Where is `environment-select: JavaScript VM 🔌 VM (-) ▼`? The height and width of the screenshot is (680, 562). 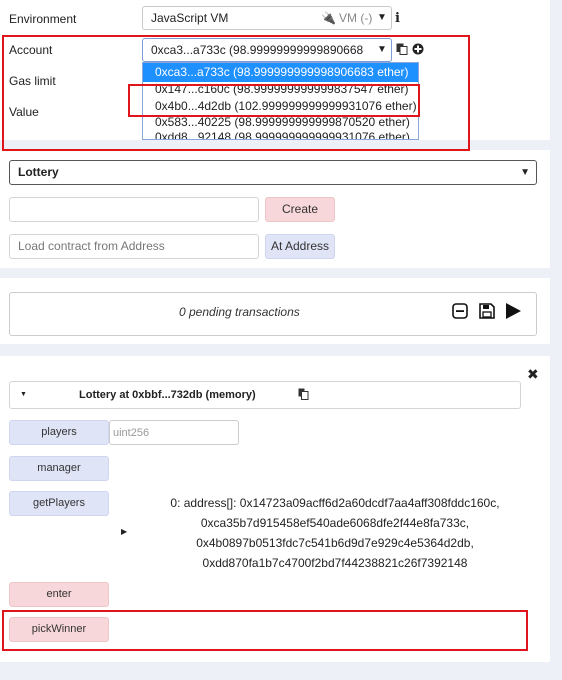
environment-select: JavaScript VM 🔌 VM (-) ▼ is located at coordinates (267, 18).